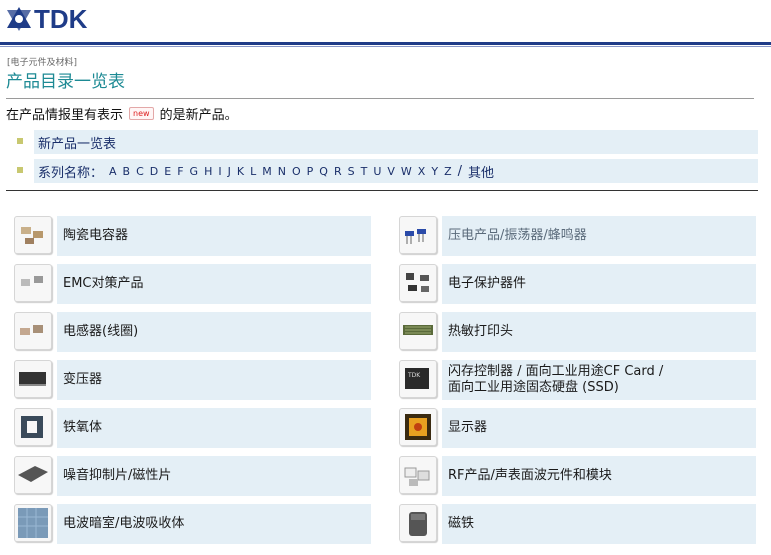  What do you see at coordinates (214, 236) in the screenshot?
I see `category-label-box: 陶瓷电容器` at bounding box center [214, 236].